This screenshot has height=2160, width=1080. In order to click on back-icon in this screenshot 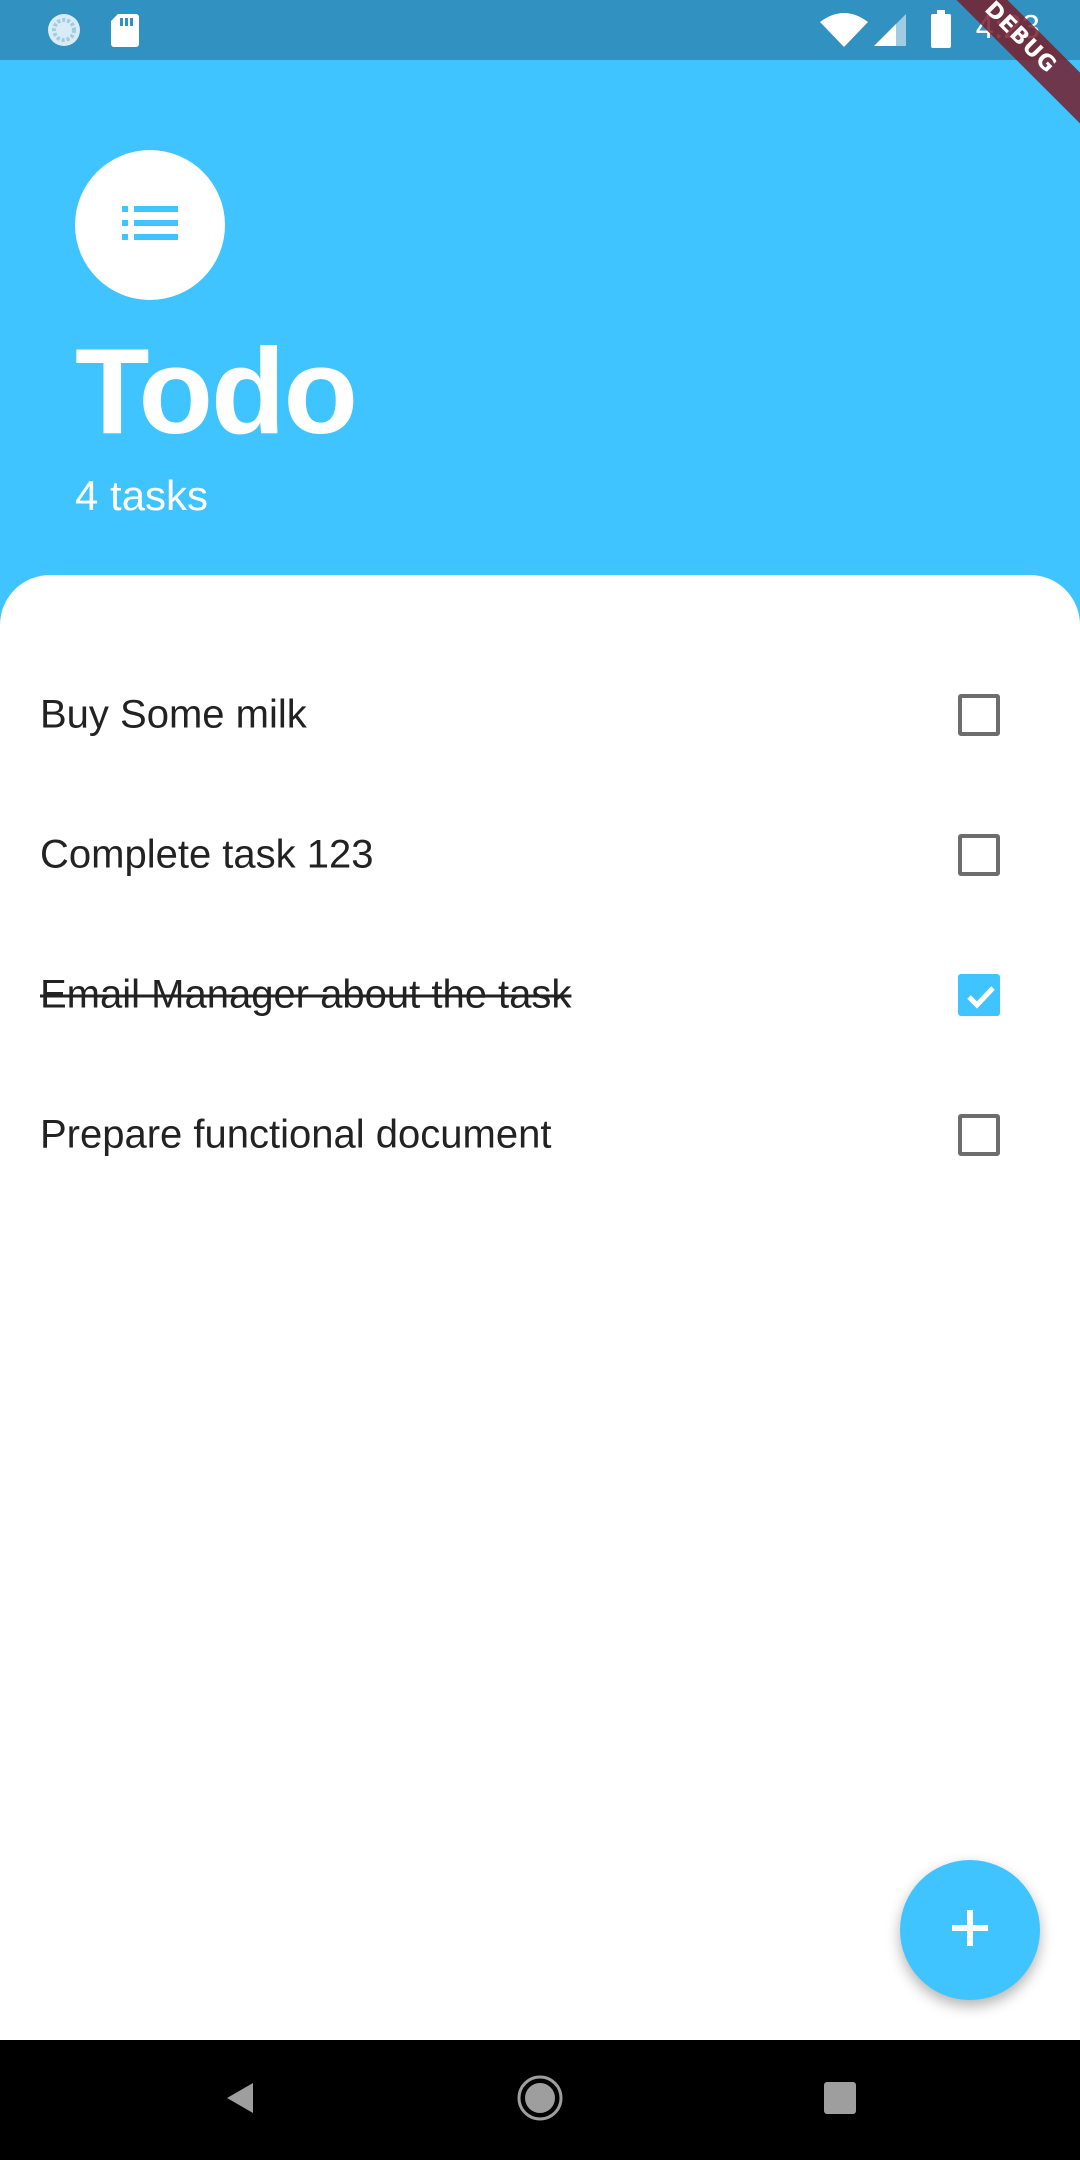, I will do `click(240, 2100)`.